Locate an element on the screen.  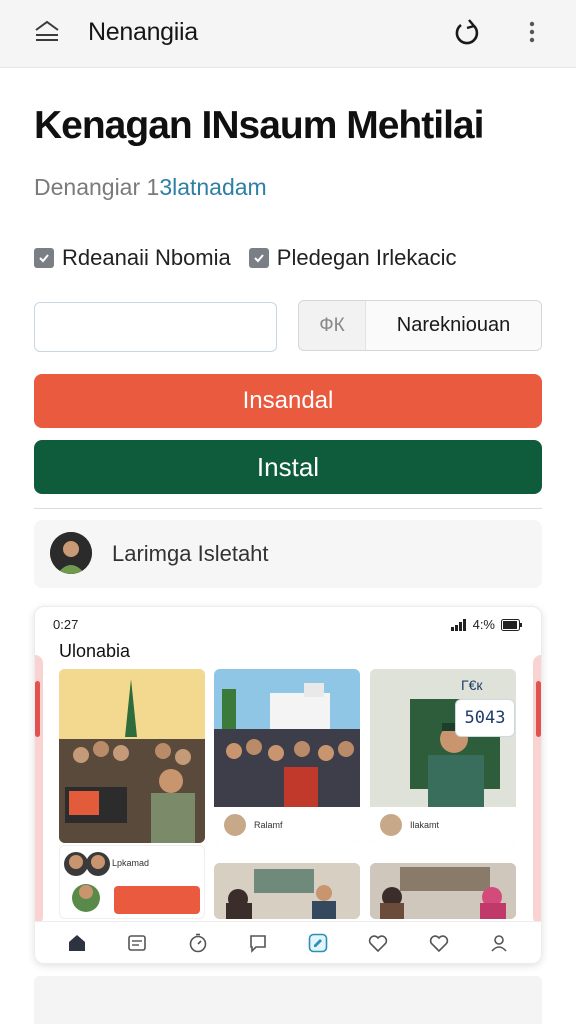
preview-title: Ulonabia is located at coordinates (95, 651).